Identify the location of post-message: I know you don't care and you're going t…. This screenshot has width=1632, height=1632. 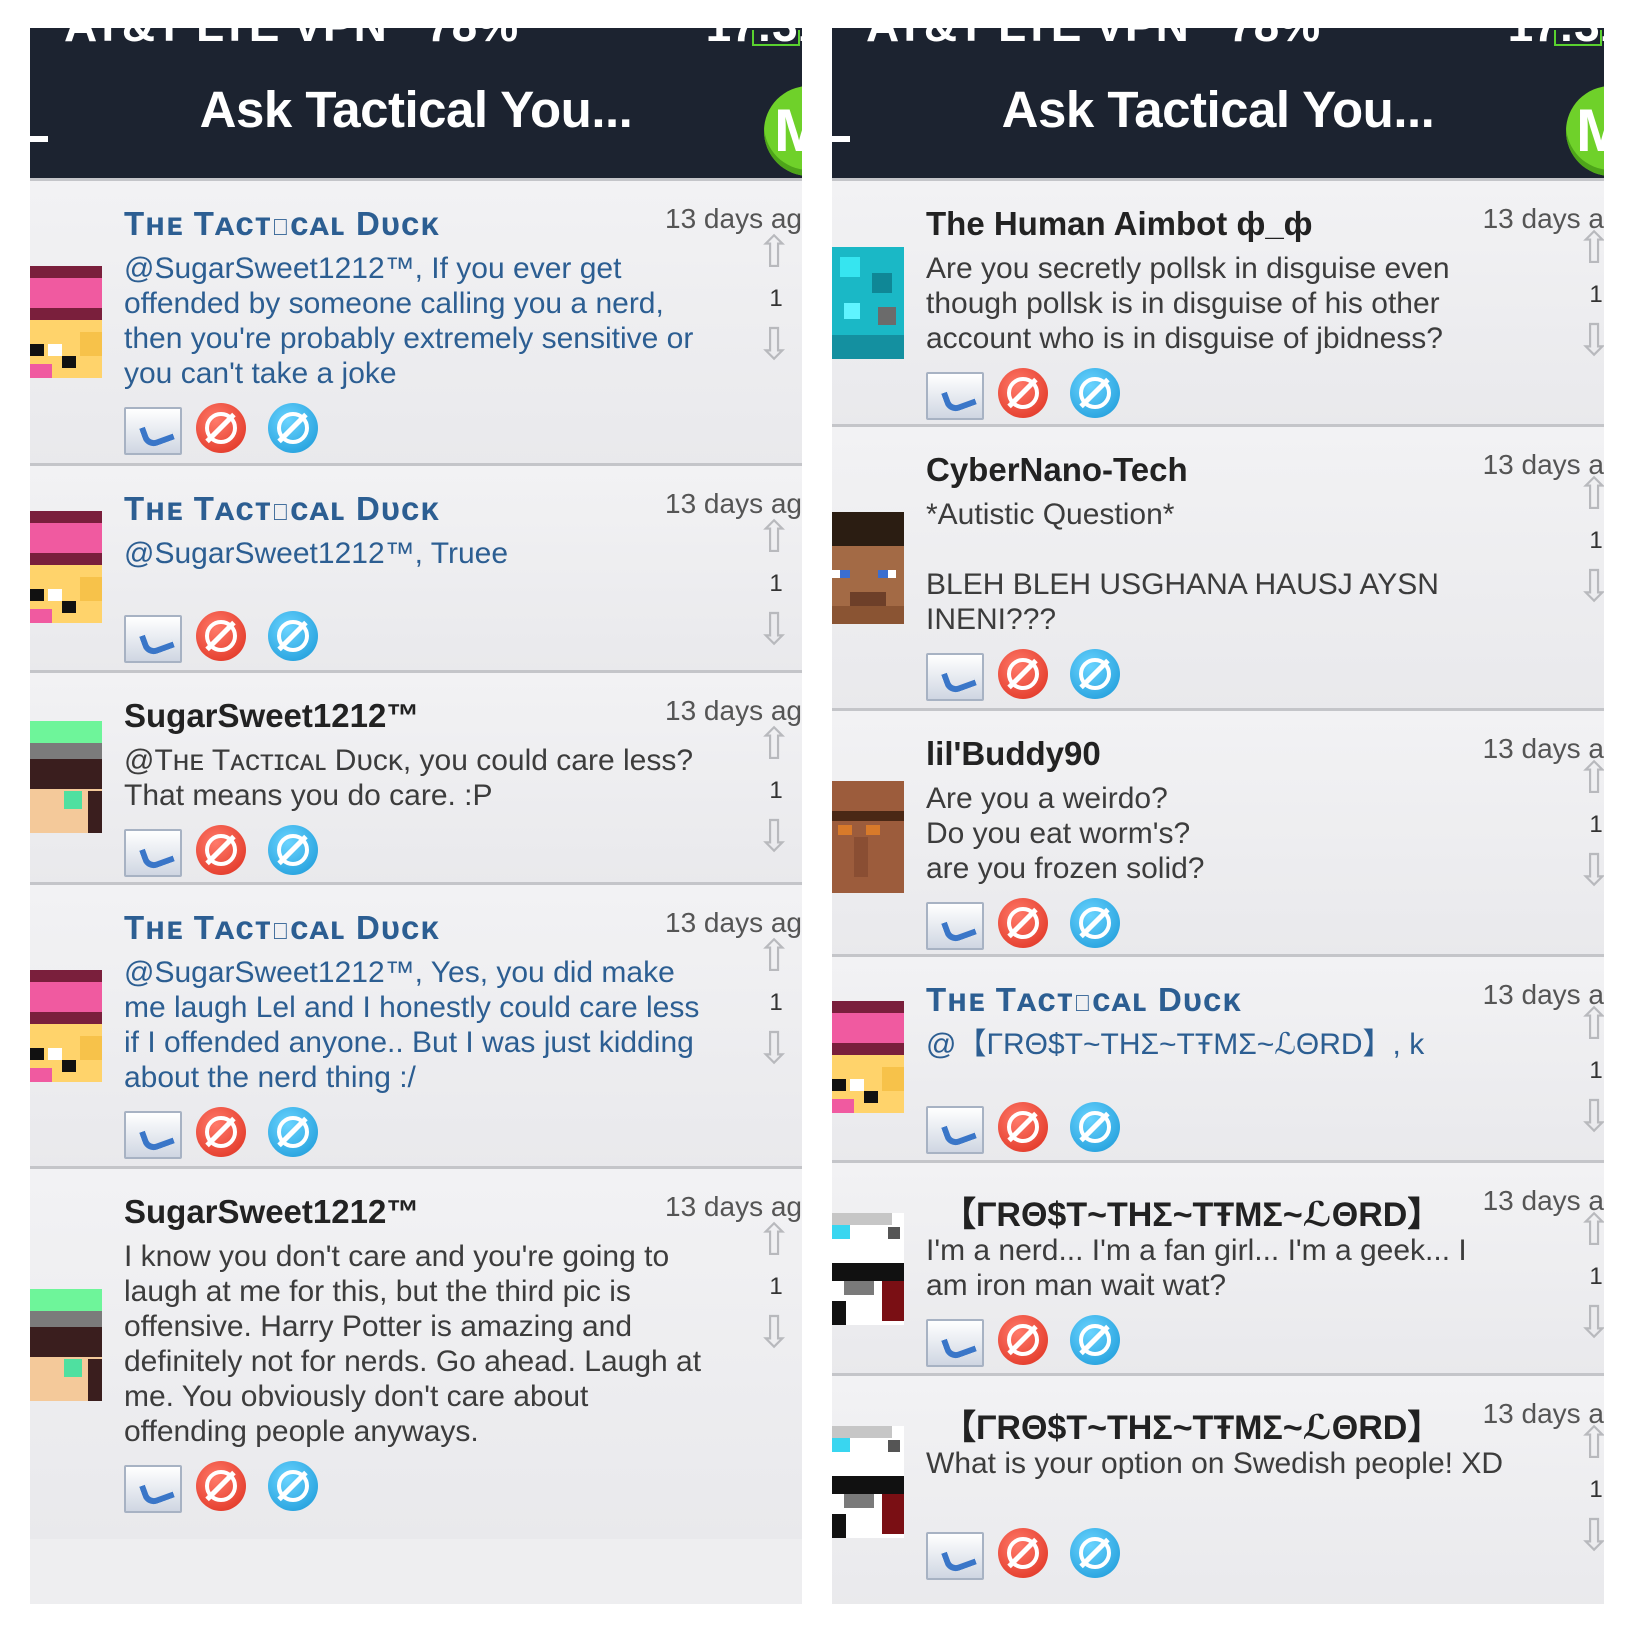
(413, 1344).